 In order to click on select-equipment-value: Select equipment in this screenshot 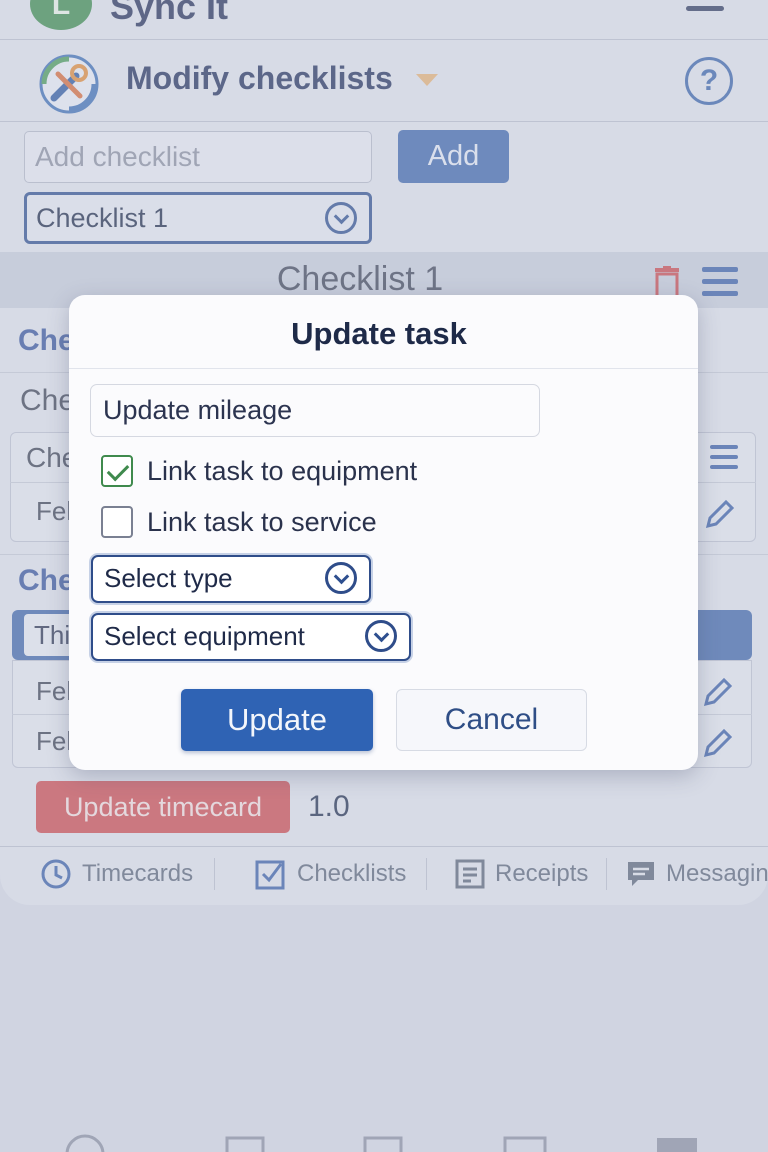, I will do `click(204, 636)`.